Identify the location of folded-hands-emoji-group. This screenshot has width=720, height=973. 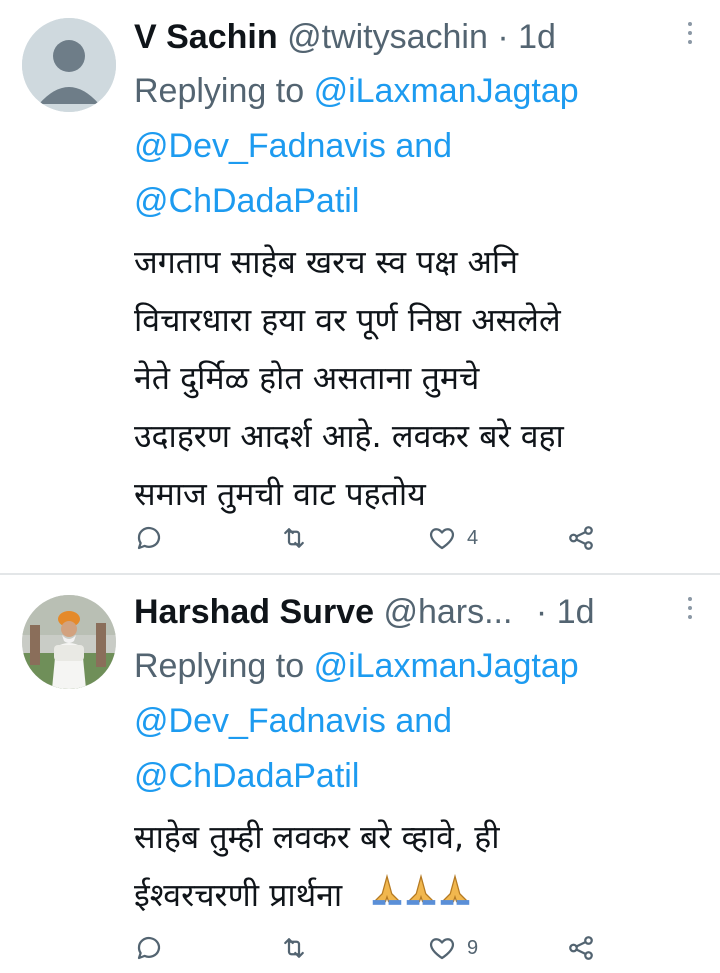
(419, 897).